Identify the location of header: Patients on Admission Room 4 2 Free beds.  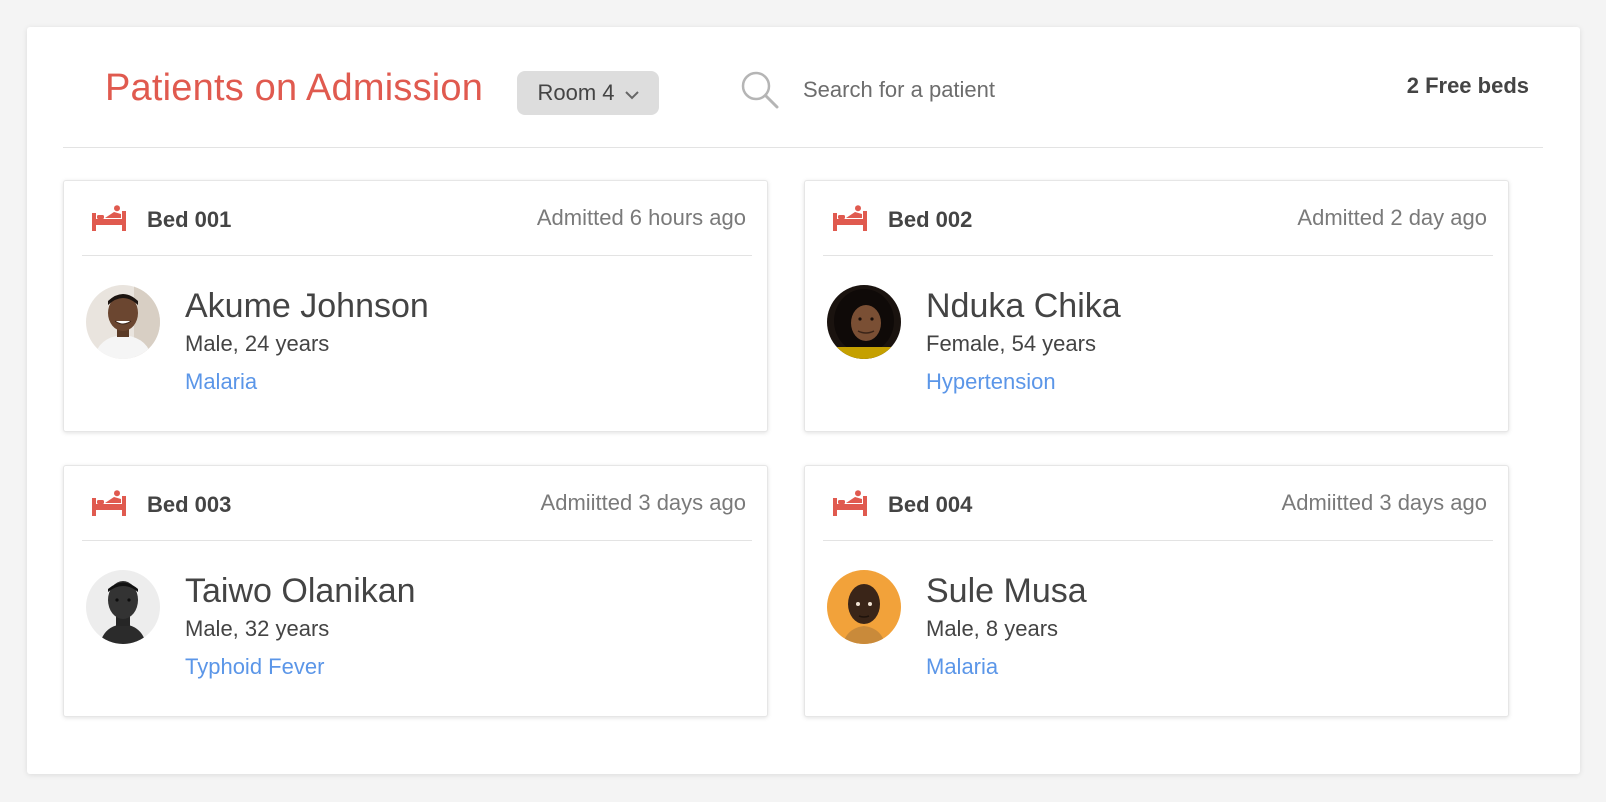
(803, 87).